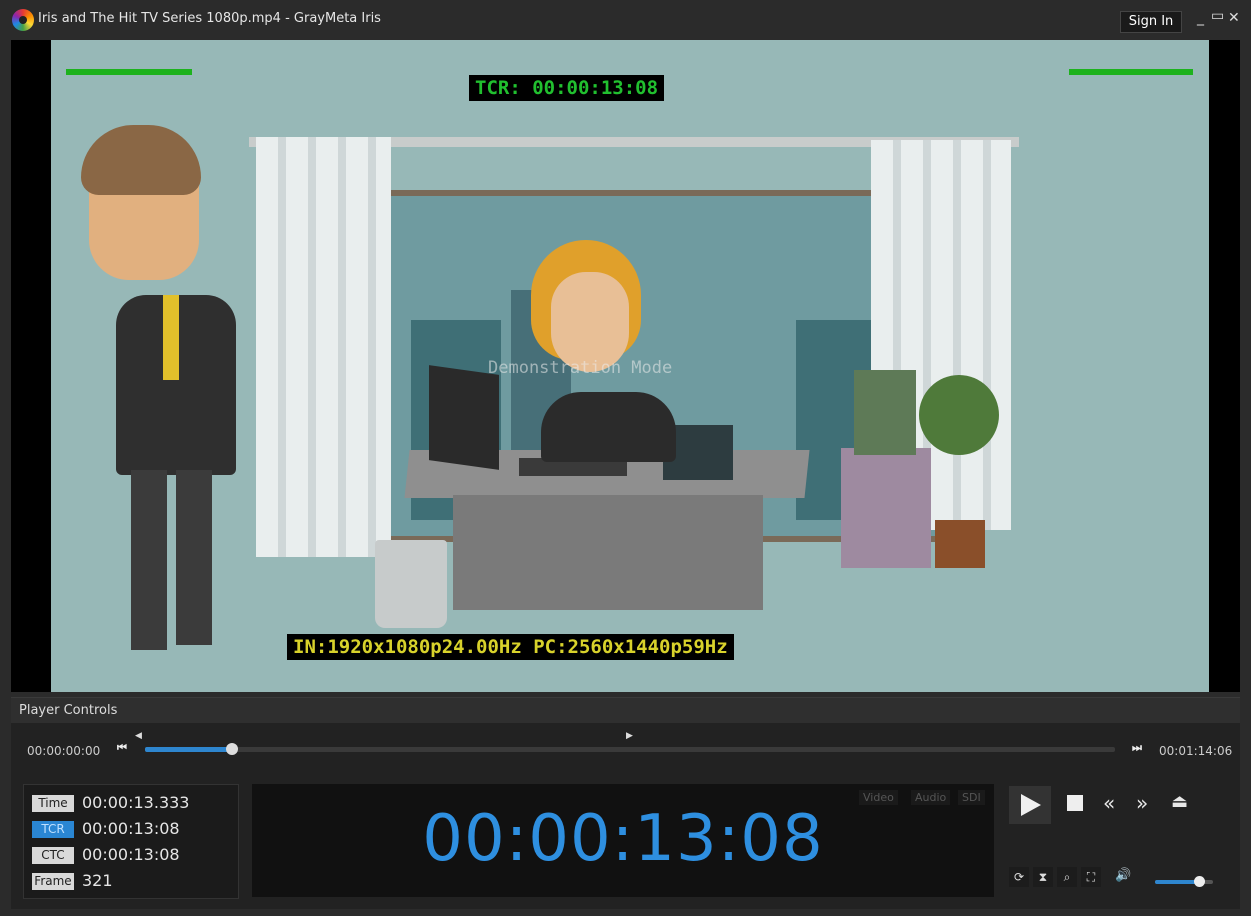  I want to click on frame-label-button: Frame, so click(53, 881).